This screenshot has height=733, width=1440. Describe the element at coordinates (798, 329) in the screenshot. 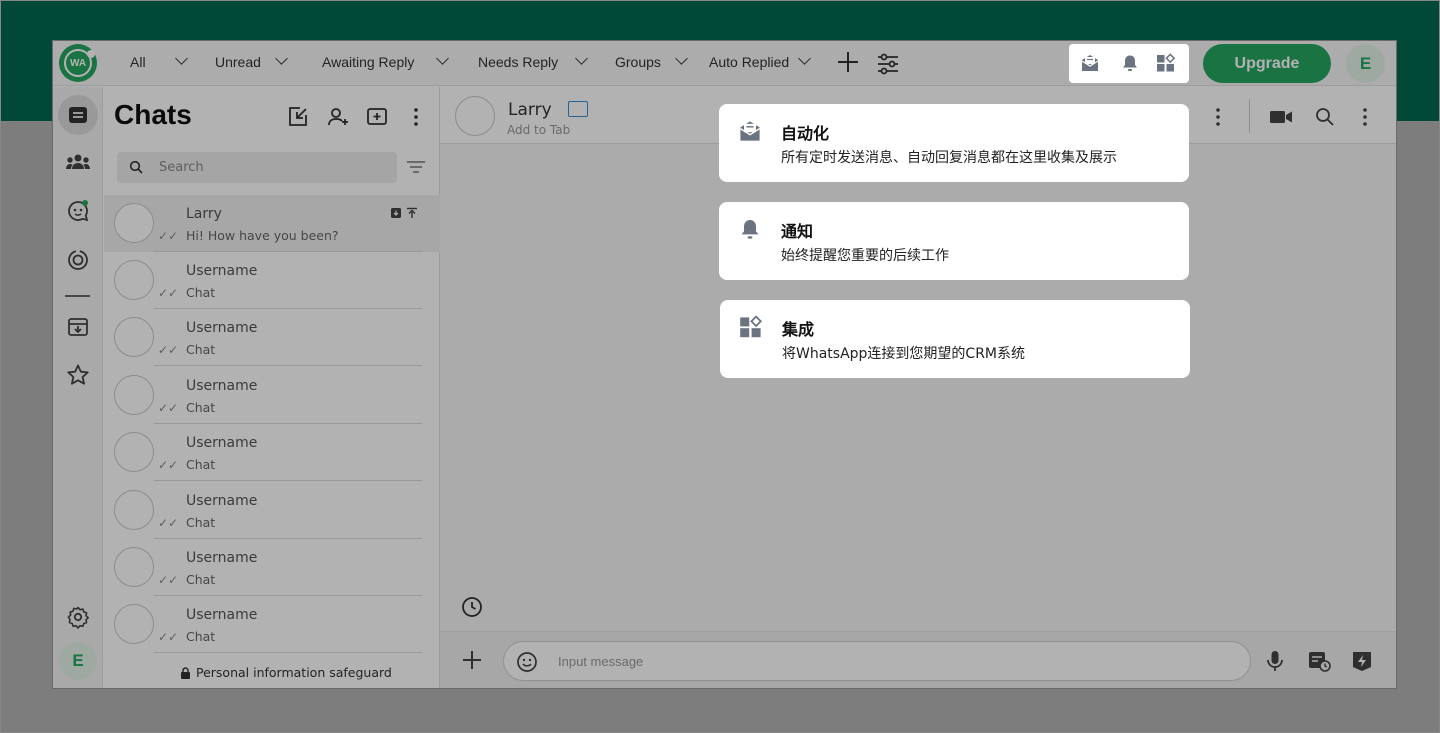

I see `tip-title: 集成` at that location.